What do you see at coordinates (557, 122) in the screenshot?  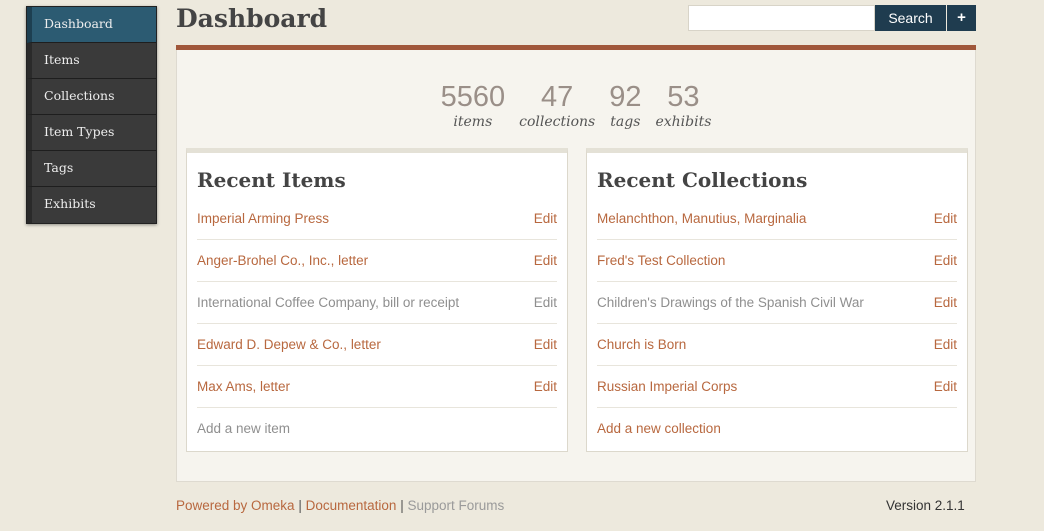 I see `stat-label: collections` at bounding box center [557, 122].